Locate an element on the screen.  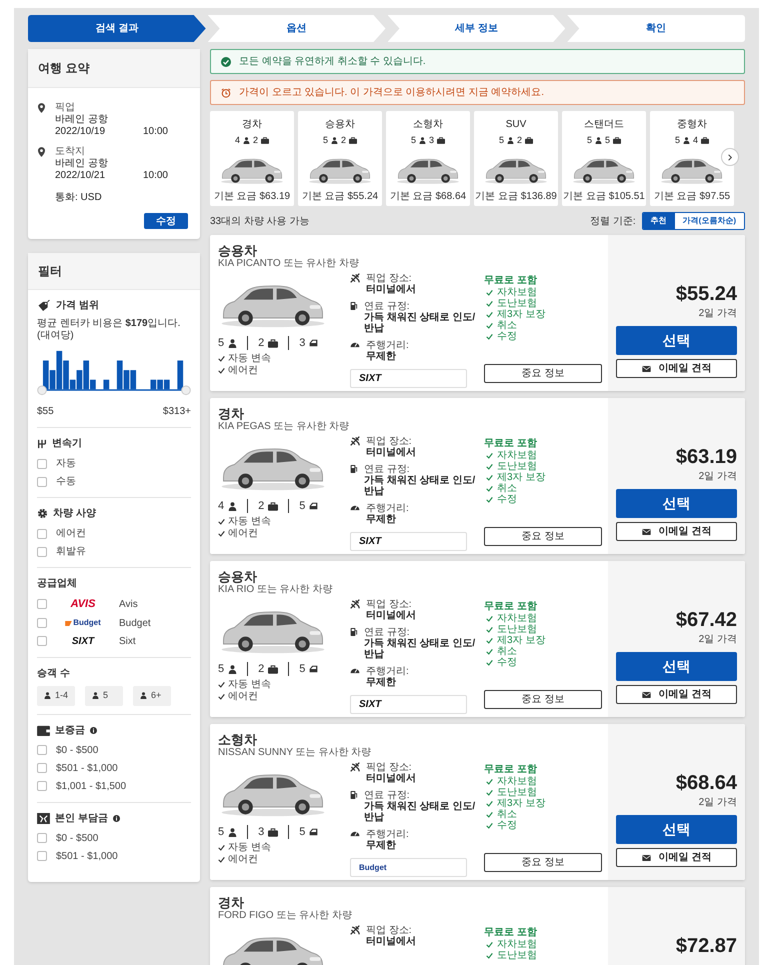
bag-count: 2 is located at coordinates (255, 140).